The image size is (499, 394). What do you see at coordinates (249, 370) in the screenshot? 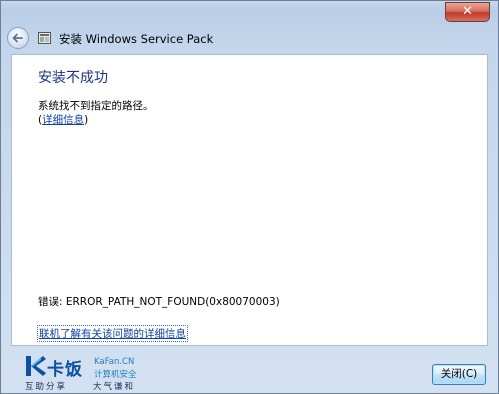
I see `dialog-footer: 卡饭 KaFan.CN 计算机安全 互助分享 大气谦和 关闭(C)` at bounding box center [249, 370].